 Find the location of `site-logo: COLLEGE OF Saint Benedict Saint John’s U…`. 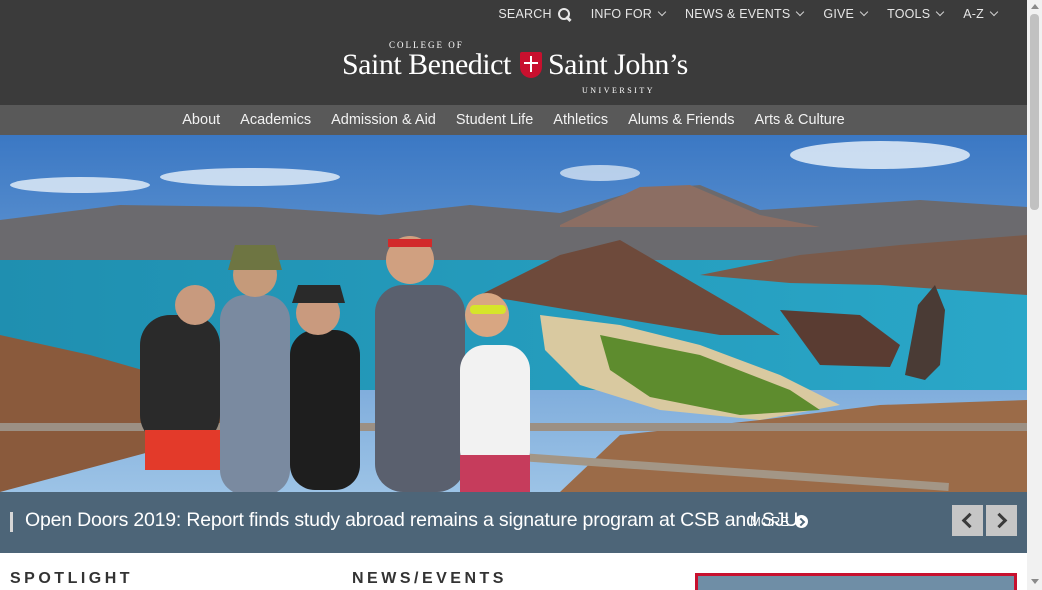

site-logo: COLLEGE OF Saint Benedict Saint John’s U… is located at coordinates (515, 68).